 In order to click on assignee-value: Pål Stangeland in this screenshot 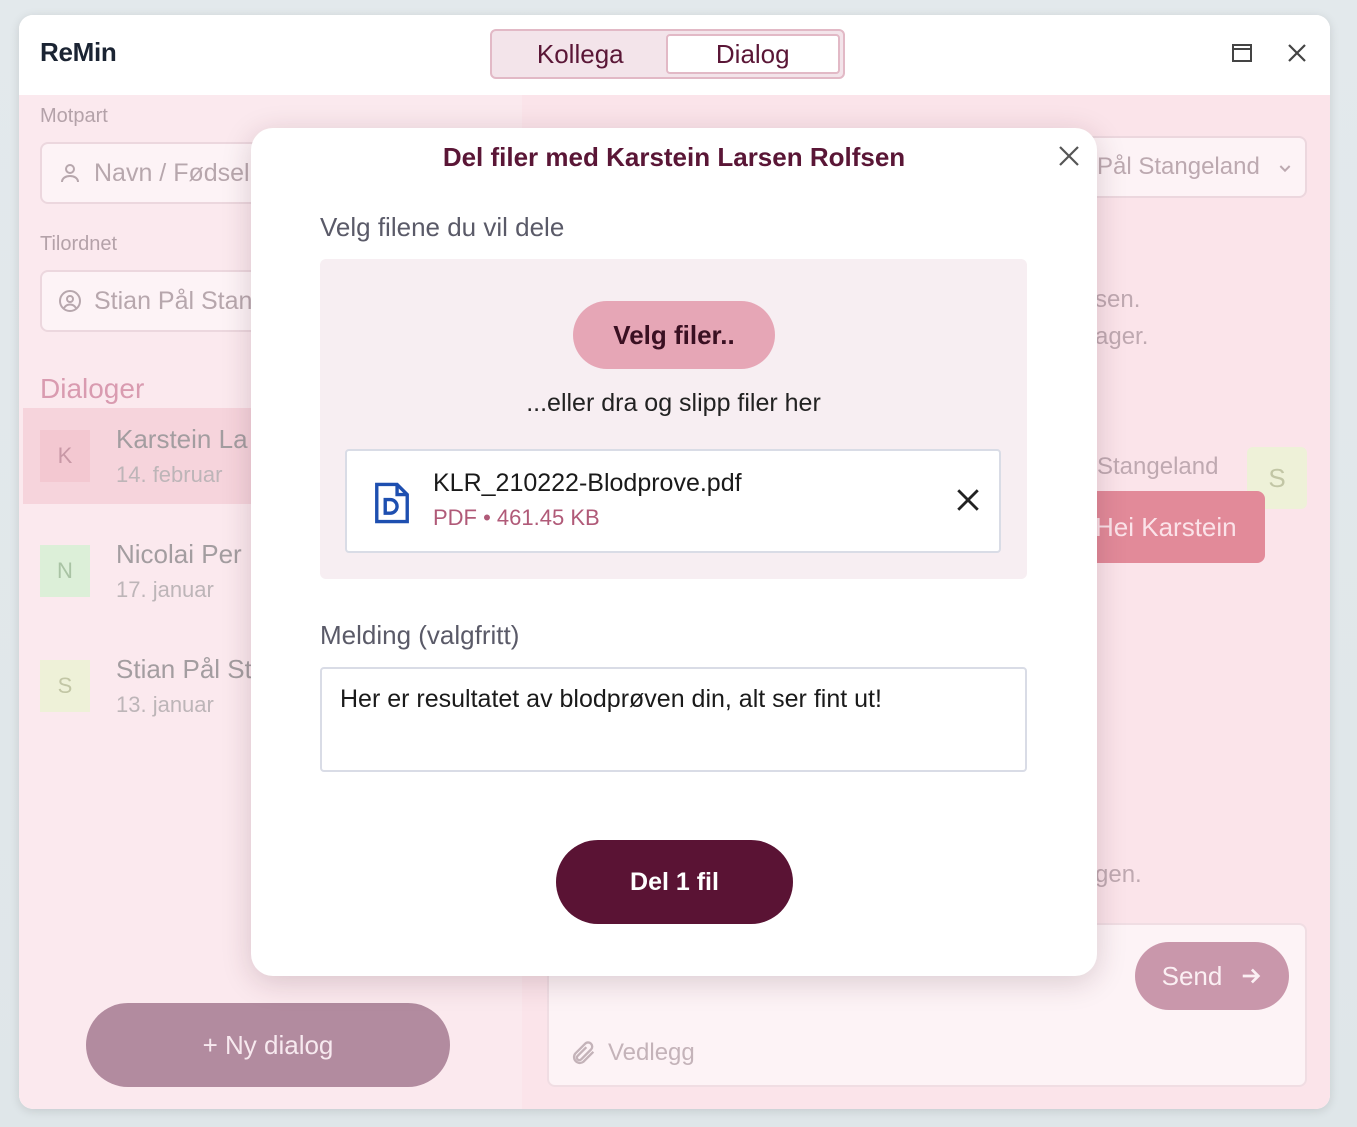, I will do `click(1178, 166)`.